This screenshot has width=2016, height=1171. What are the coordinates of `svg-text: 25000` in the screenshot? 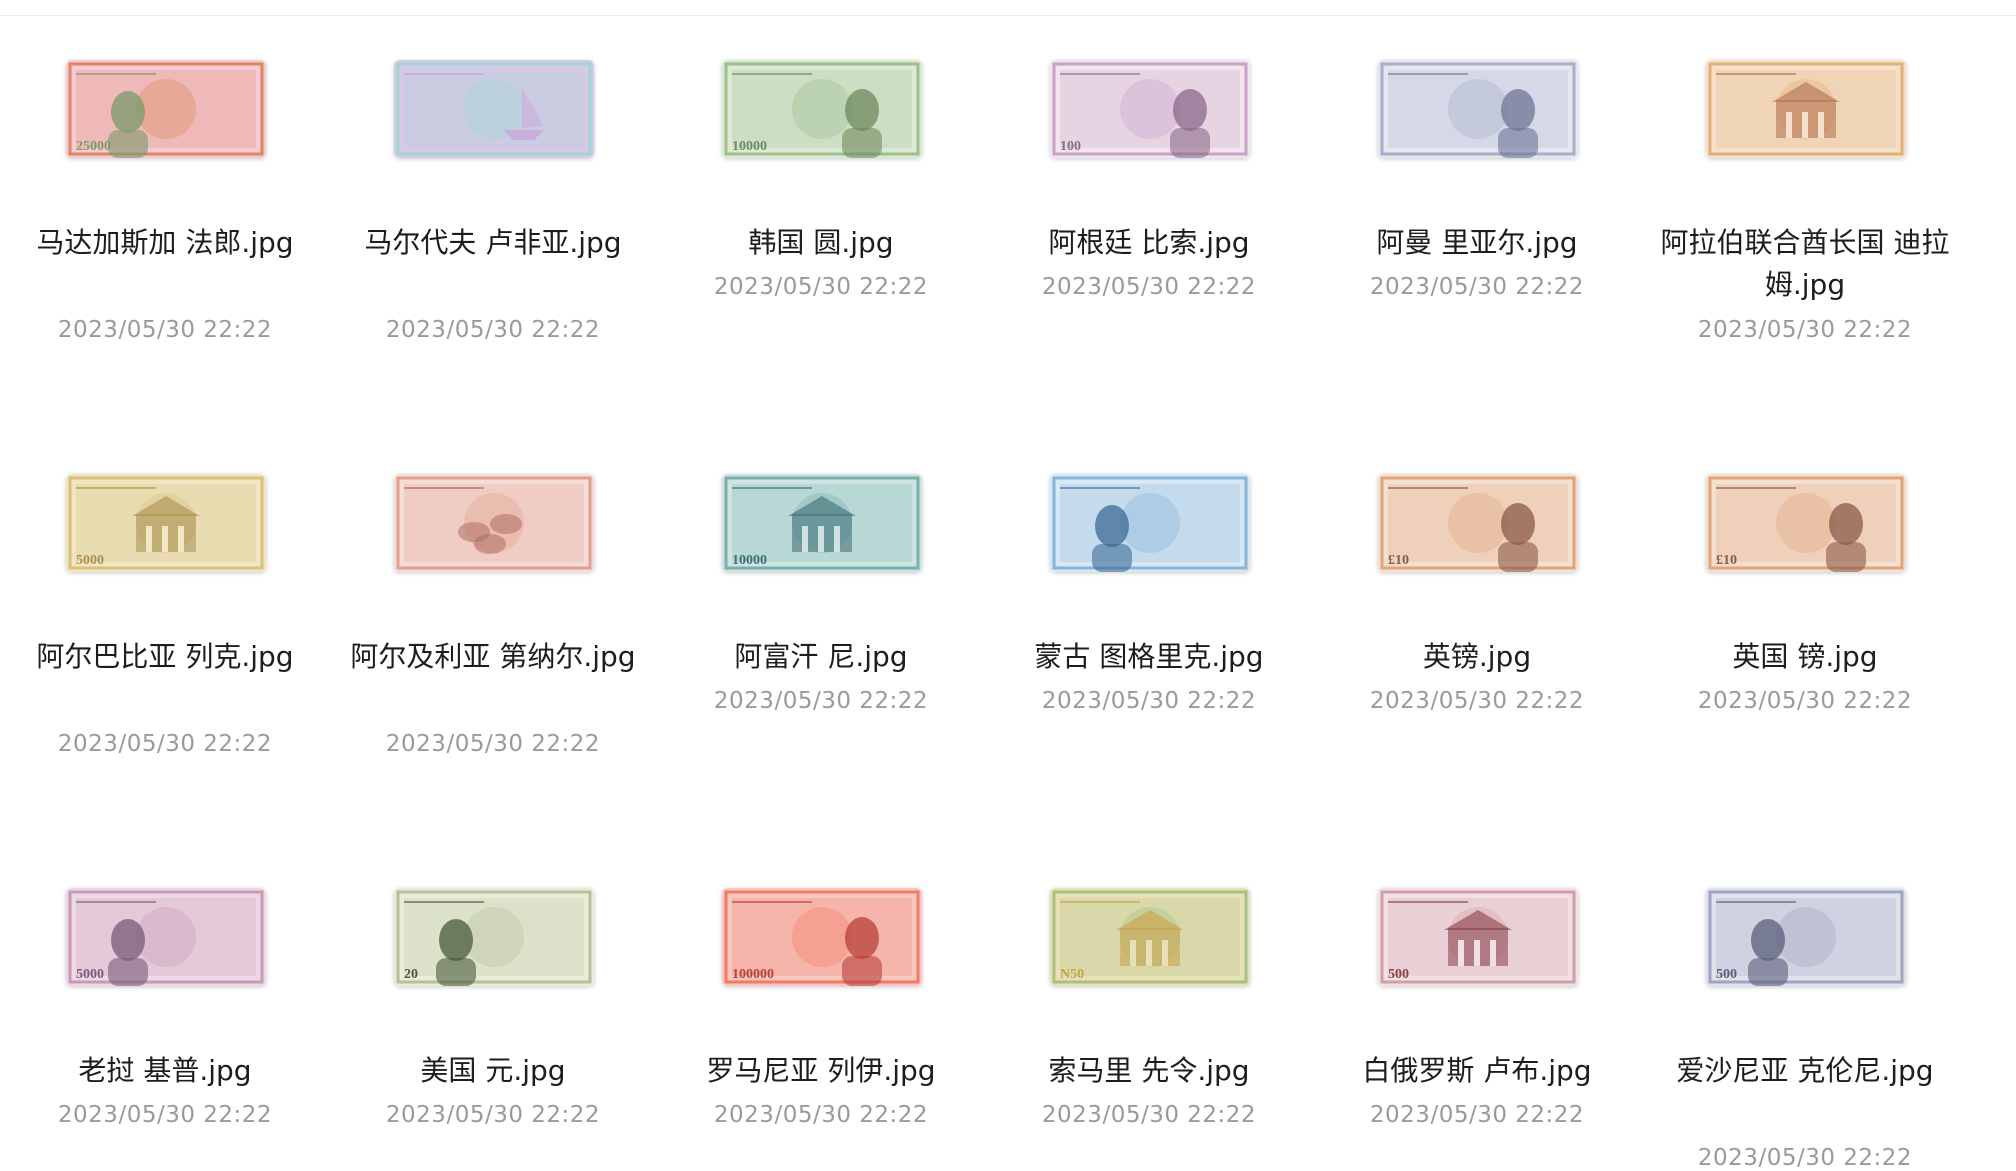 It's located at (93, 146).